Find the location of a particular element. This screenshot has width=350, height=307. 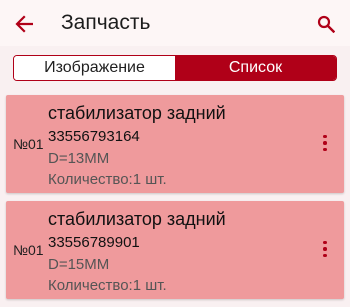

arrow-left-icon is located at coordinates (24, 24).